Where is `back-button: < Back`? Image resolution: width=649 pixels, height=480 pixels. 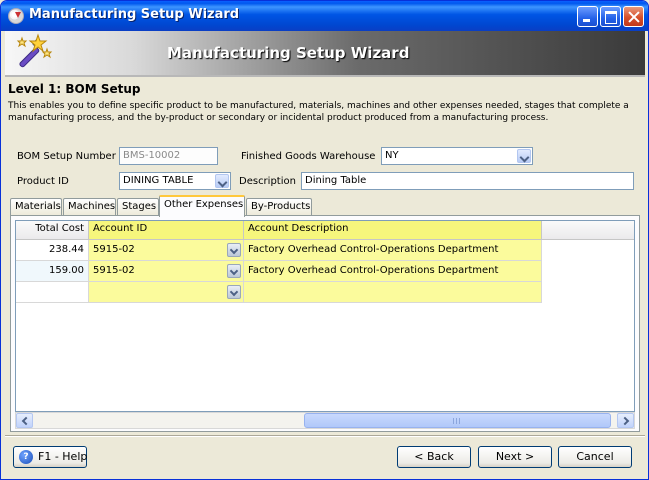 back-button: < Back is located at coordinates (434, 457).